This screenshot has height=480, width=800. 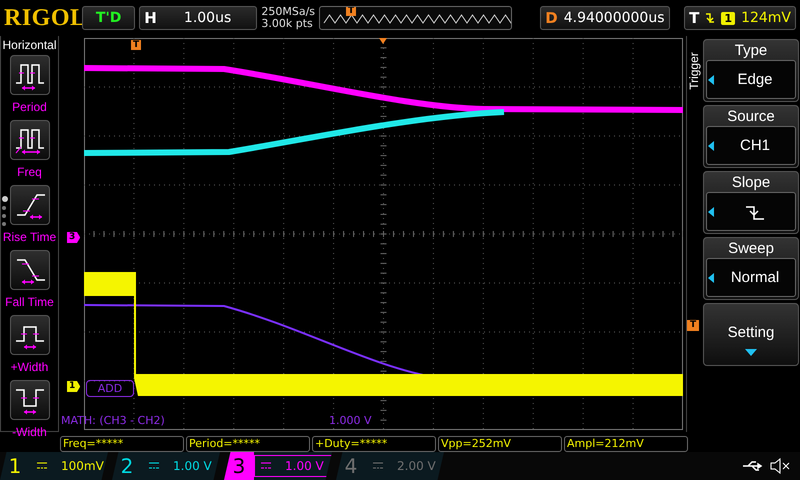 I want to click on memory-depth: 3.00k pts, so click(x=287, y=24).